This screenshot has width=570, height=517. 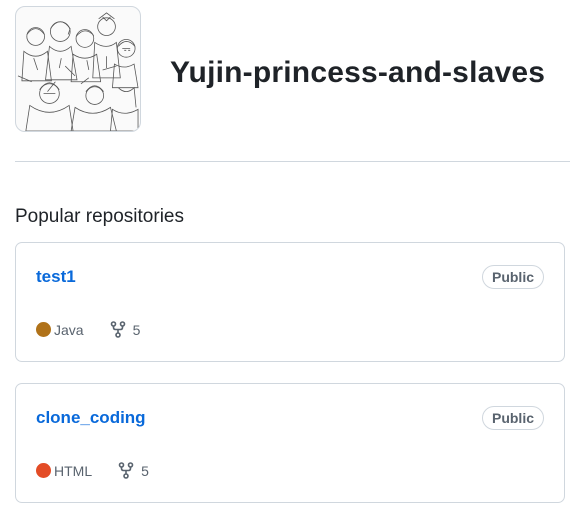 What do you see at coordinates (69, 329) in the screenshot?
I see `language-name: Java` at bounding box center [69, 329].